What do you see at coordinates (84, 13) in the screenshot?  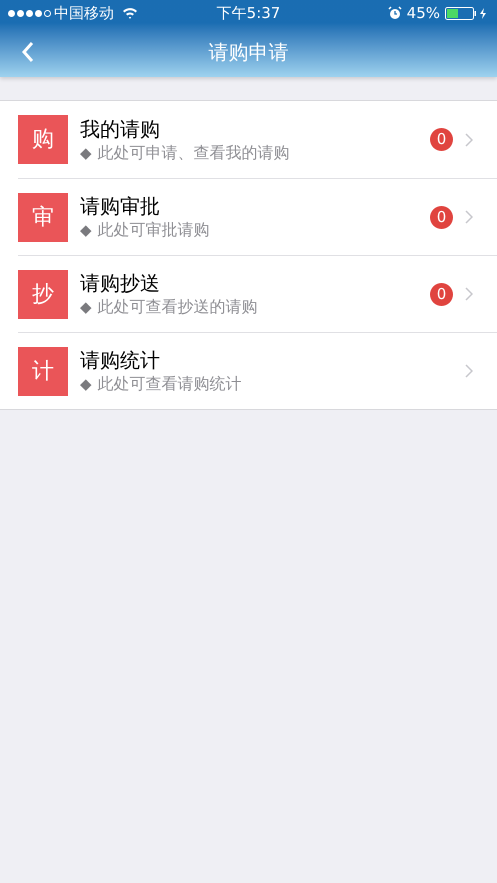 I see `carrier-name: 中国移动` at bounding box center [84, 13].